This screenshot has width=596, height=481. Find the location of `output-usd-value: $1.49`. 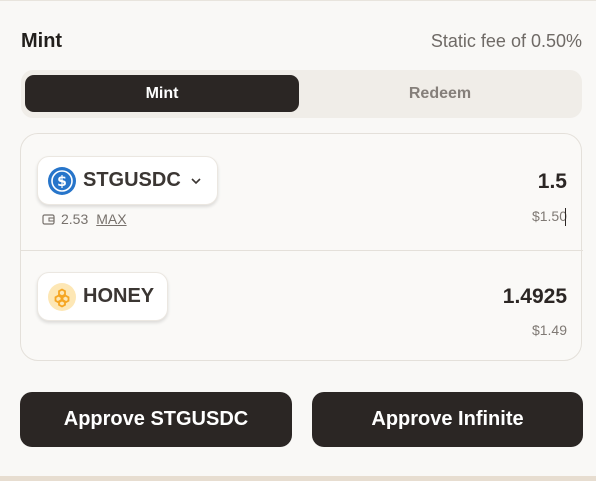

output-usd-value: $1.49 is located at coordinates (549, 330).